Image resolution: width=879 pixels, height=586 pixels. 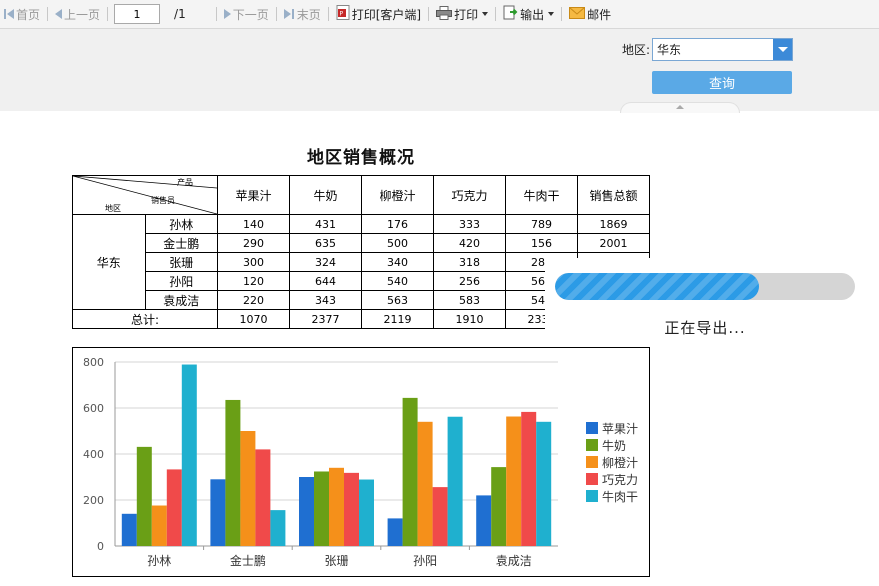 I want to click on table-cell: 420, so click(x=469, y=243).